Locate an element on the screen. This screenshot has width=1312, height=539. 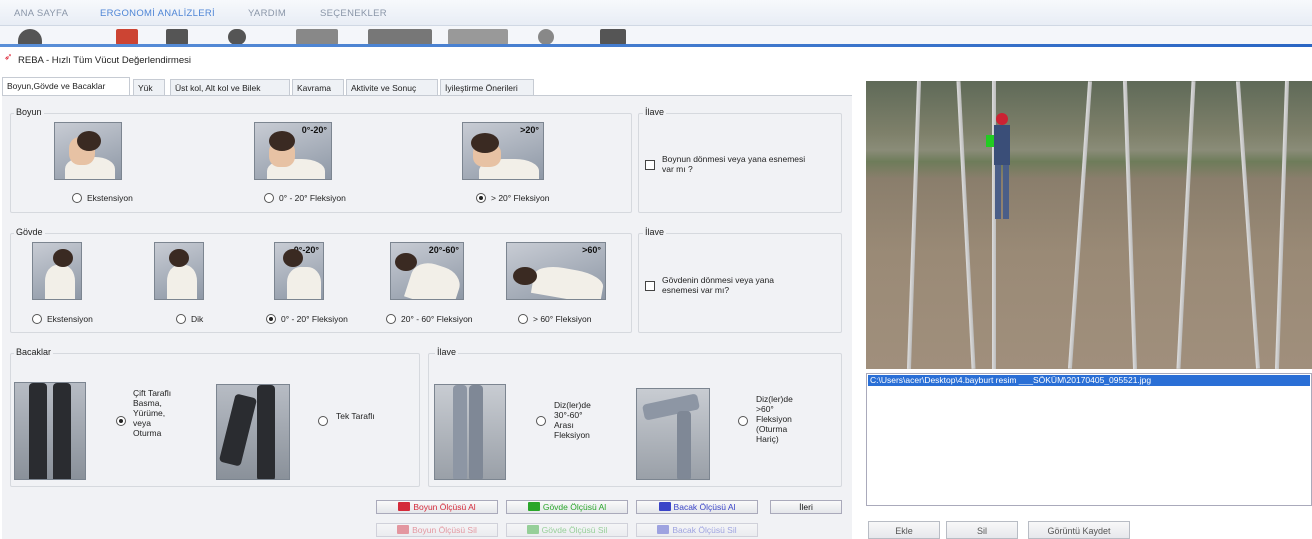
neck-extension-label: Ekstensiyon is located at coordinates (110, 198).